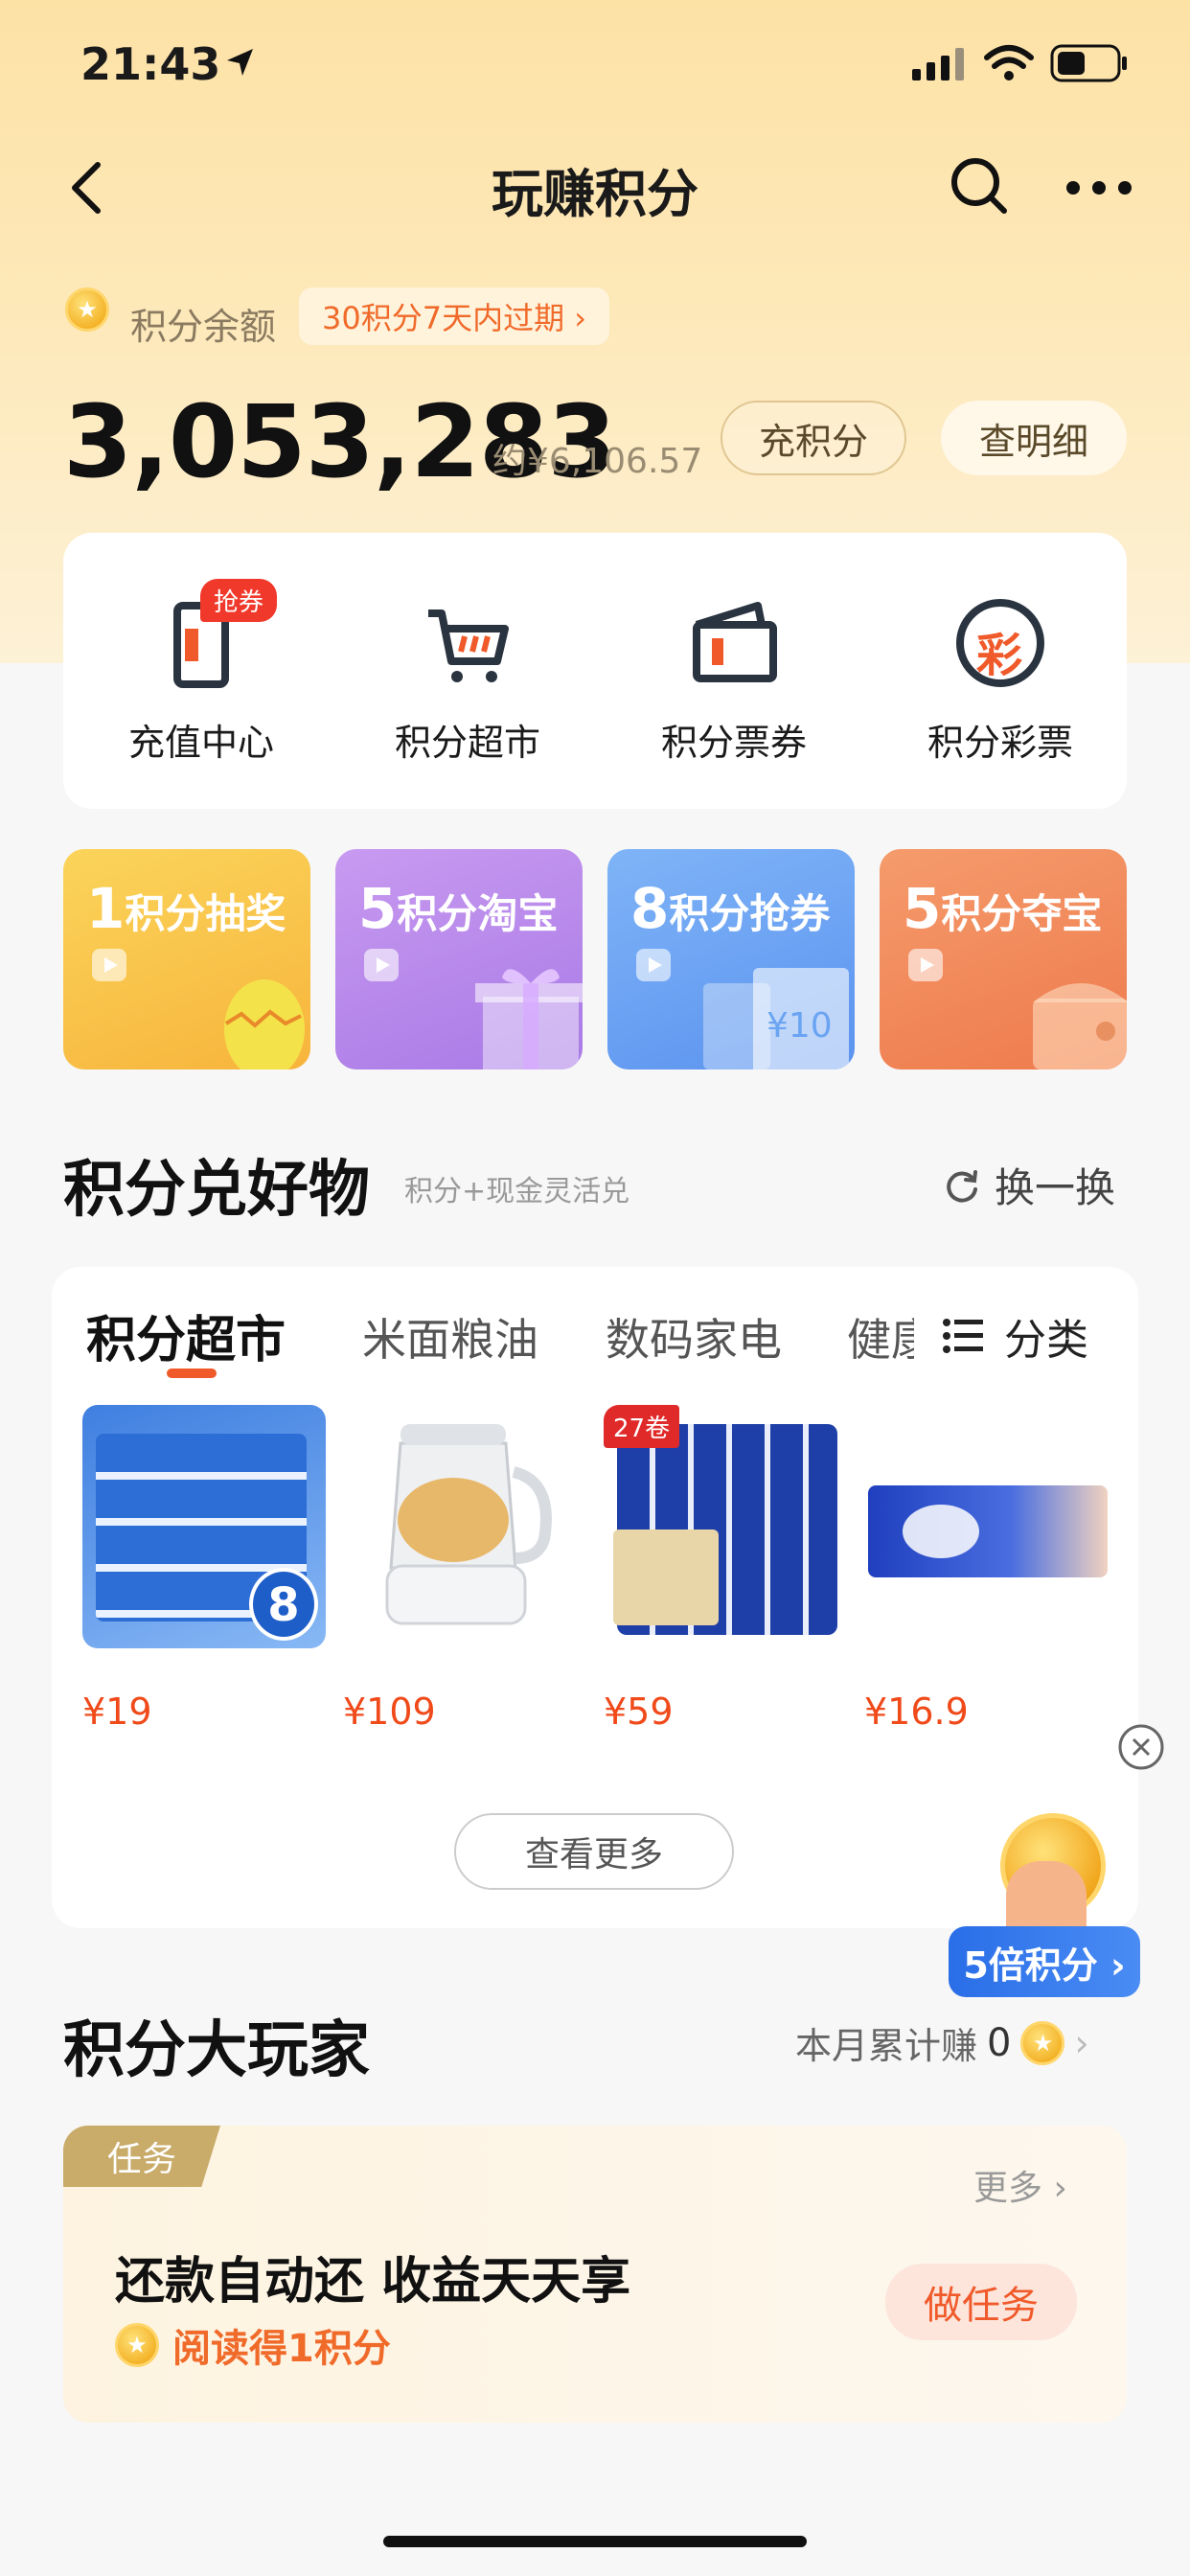 The image size is (1190, 2576). What do you see at coordinates (206, 913) in the screenshot?
I see `promo-label: 积分抽奖` at bounding box center [206, 913].